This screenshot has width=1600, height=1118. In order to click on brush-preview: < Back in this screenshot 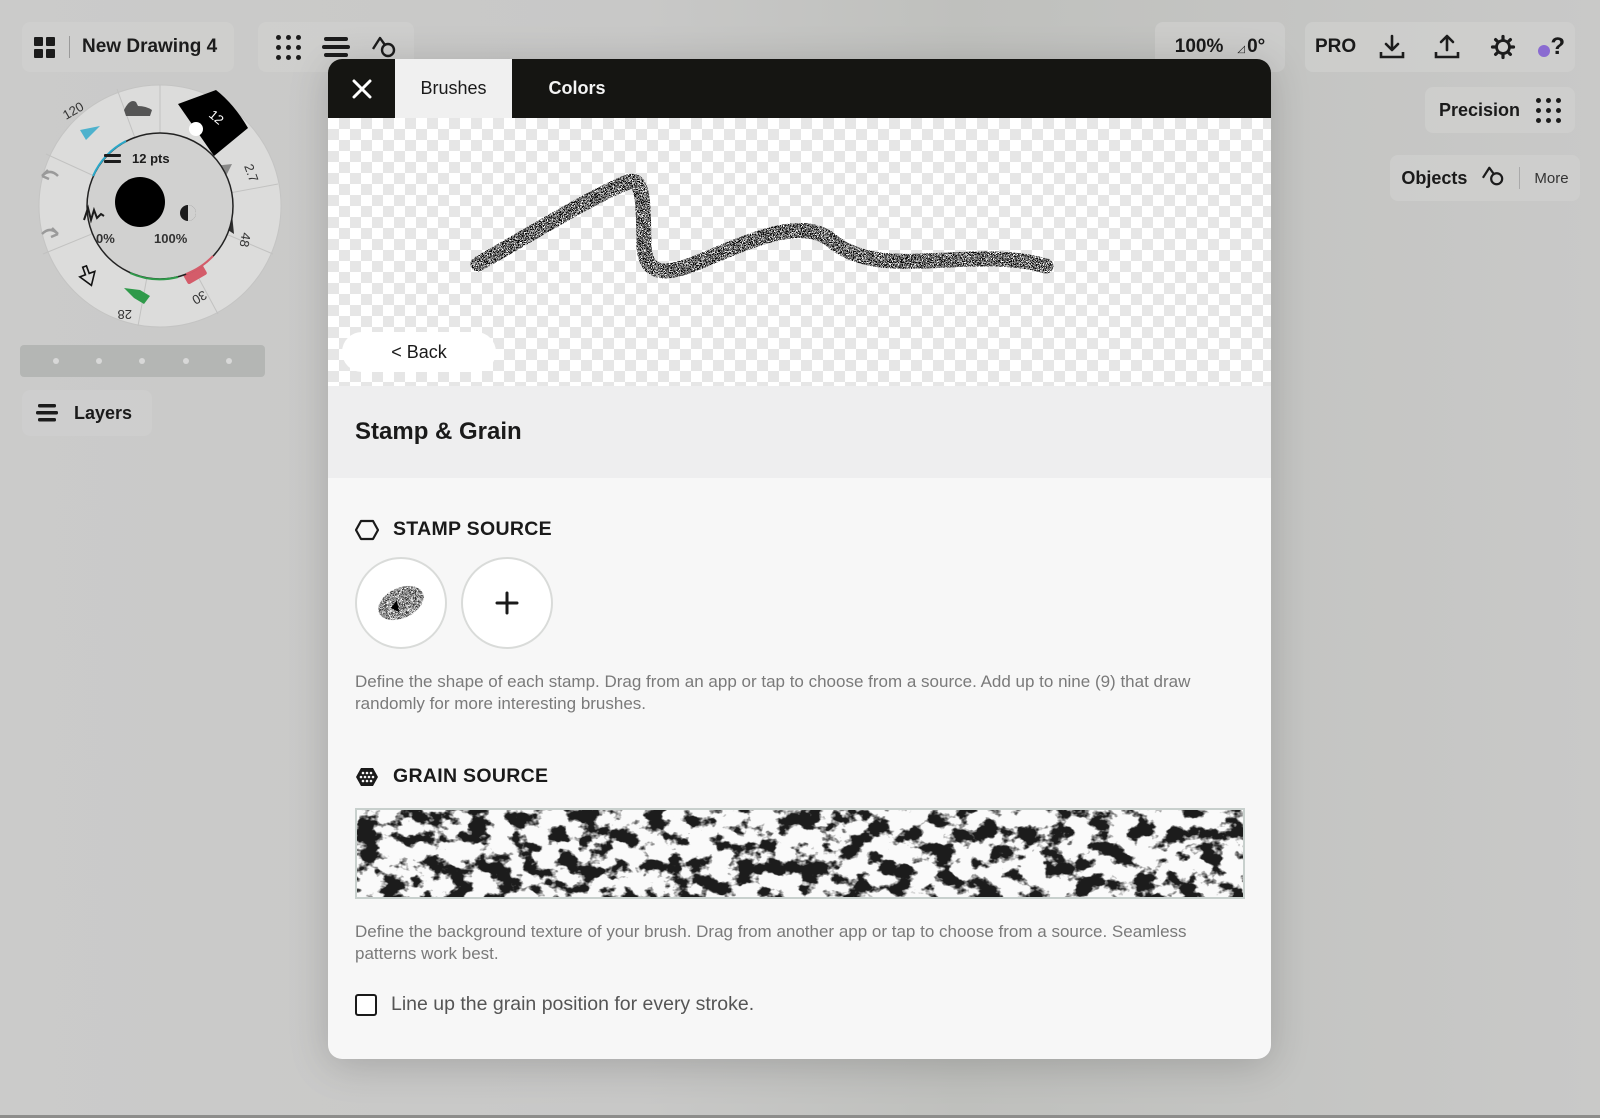, I will do `click(799, 252)`.